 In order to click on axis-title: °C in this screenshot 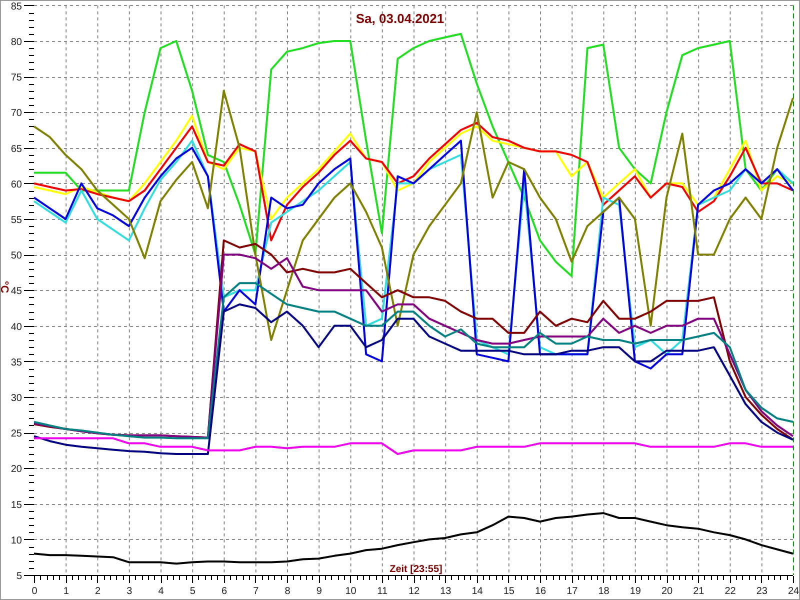, I will do `click(5, 287)`.